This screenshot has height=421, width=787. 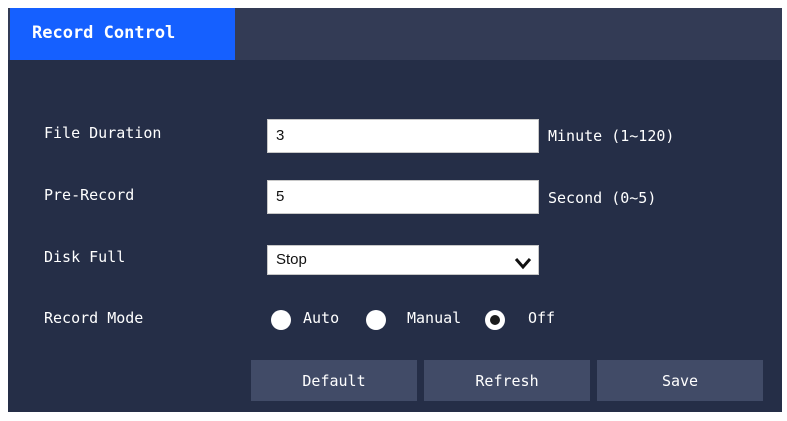 What do you see at coordinates (403, 260) in the screenshot?
I see `disk-full-select: Stop` at bounding box center [403, 260].